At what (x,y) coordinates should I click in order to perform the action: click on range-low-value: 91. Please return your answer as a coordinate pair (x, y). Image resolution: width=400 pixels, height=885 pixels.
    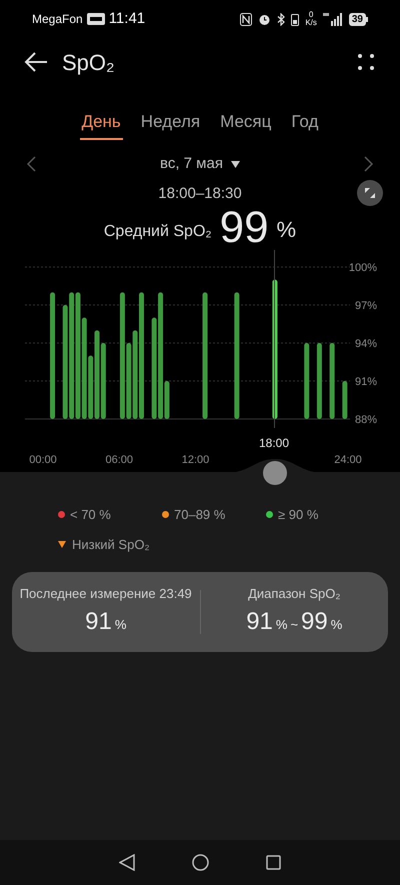
    Looking at the image, I should click on (259, 621).